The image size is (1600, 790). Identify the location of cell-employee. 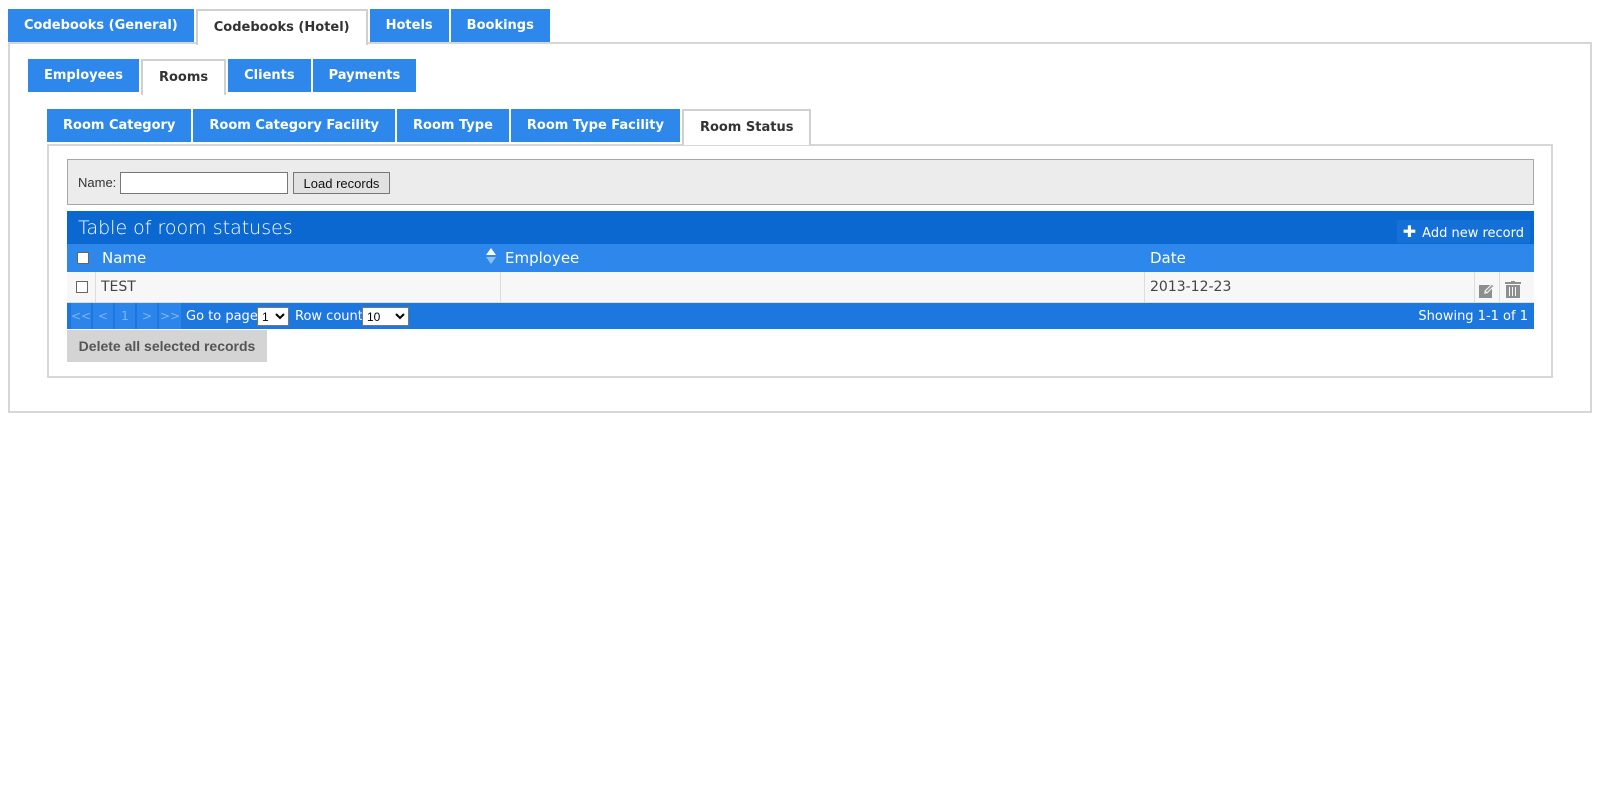
(812, 287).